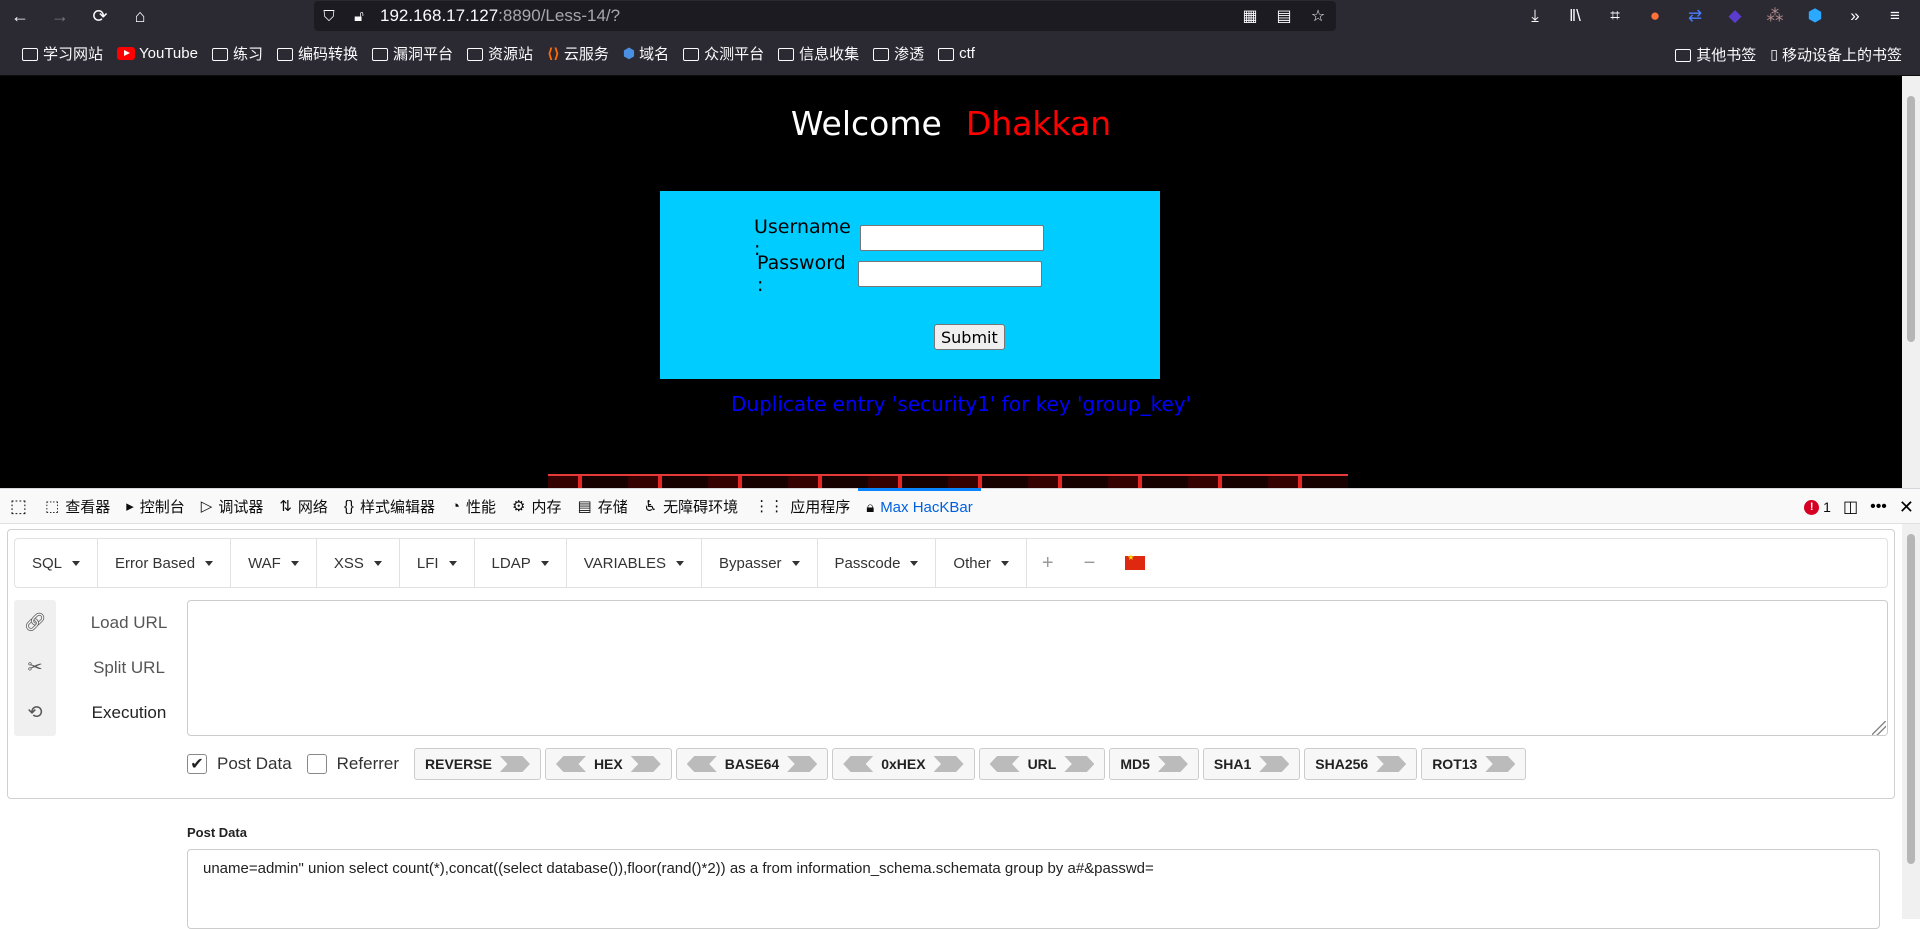  What do you see at coordinates (500, 53) in the screenshot?
I see `bookmark-item: 资源站` at bounding box center [500, 53].